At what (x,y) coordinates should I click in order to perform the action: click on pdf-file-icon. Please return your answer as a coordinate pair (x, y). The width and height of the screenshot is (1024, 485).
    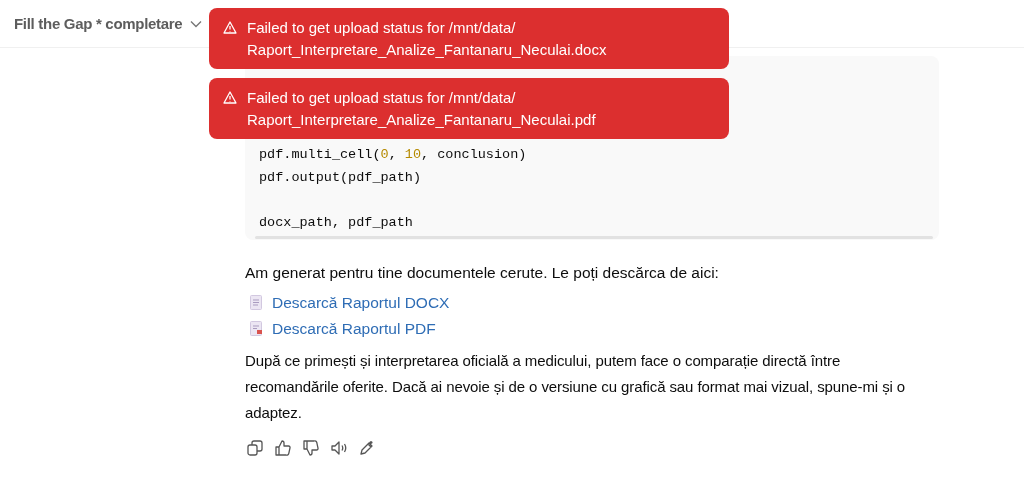
    Looking at the image, I should click on (256, 328).